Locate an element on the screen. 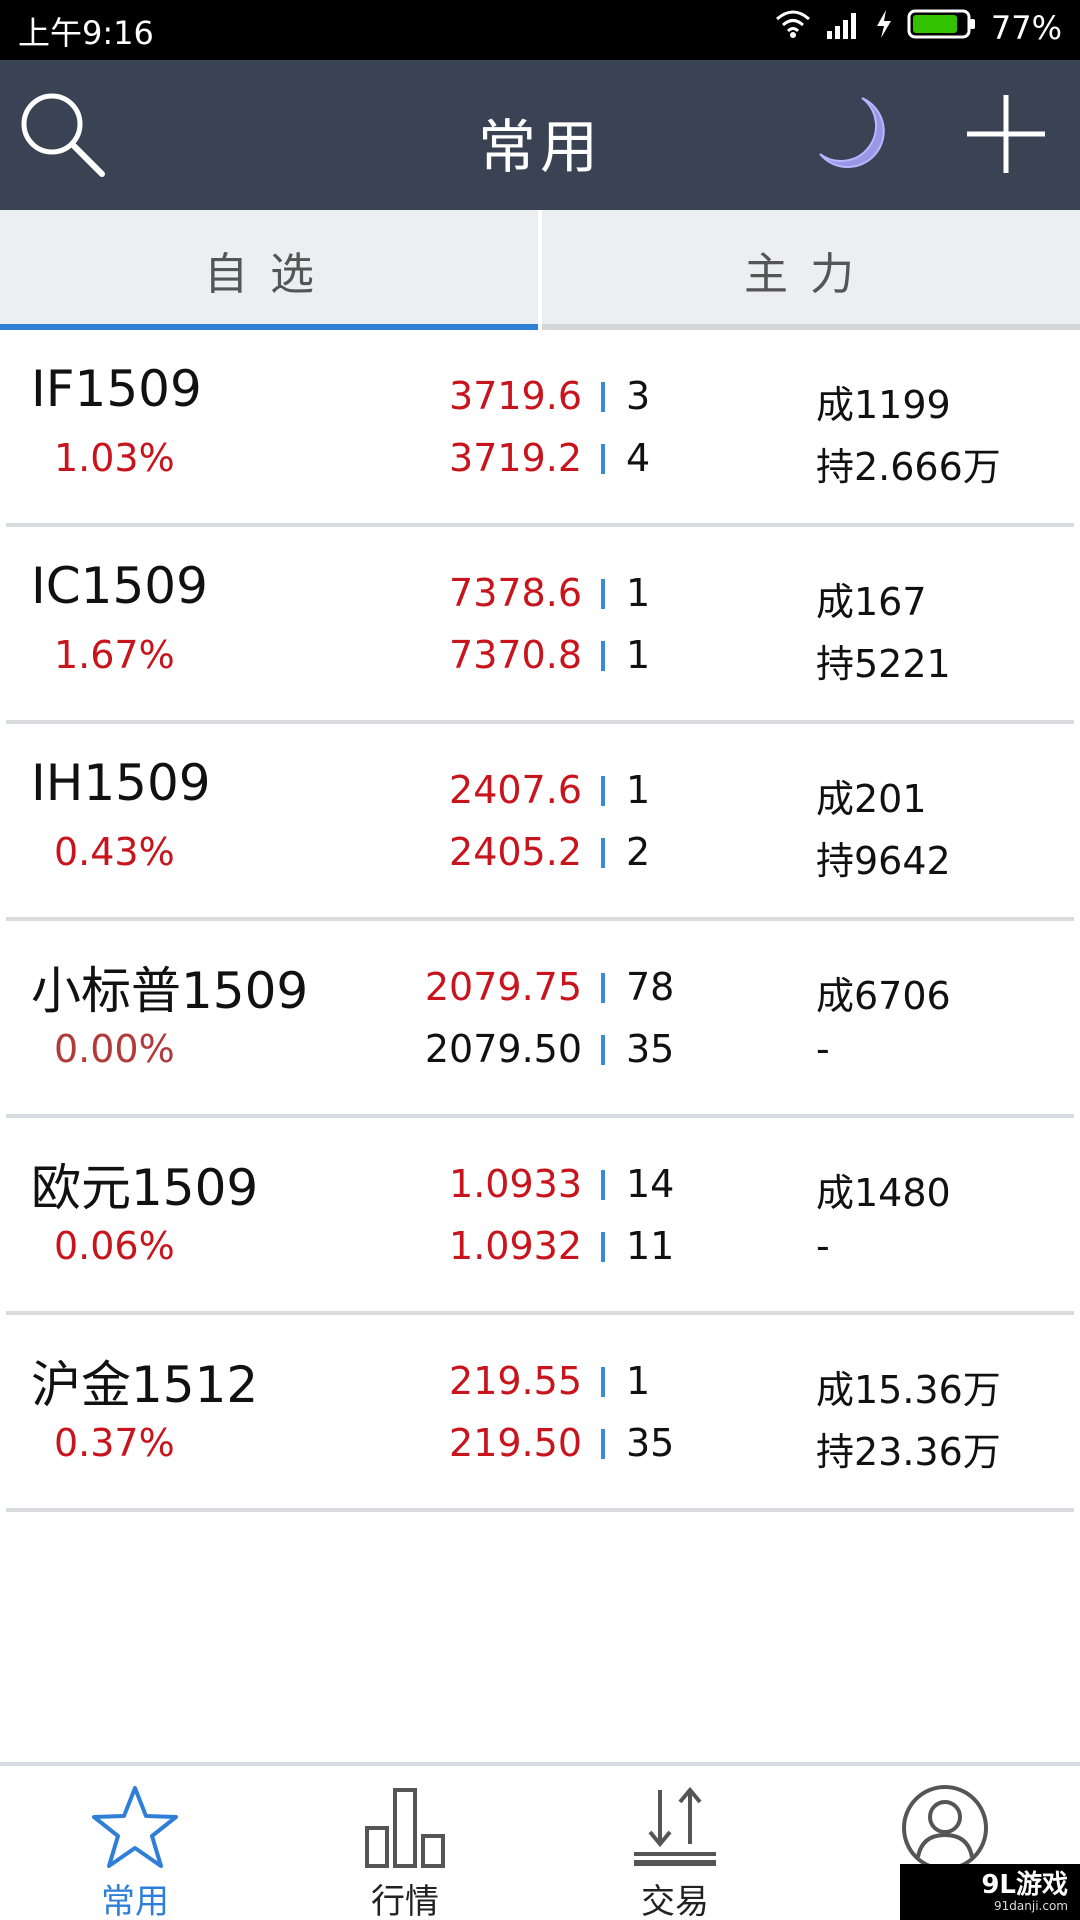 This screenshot has height=1920, width=1080. watermark-url: 91danji.com is located at coordinates (1031, 1906).